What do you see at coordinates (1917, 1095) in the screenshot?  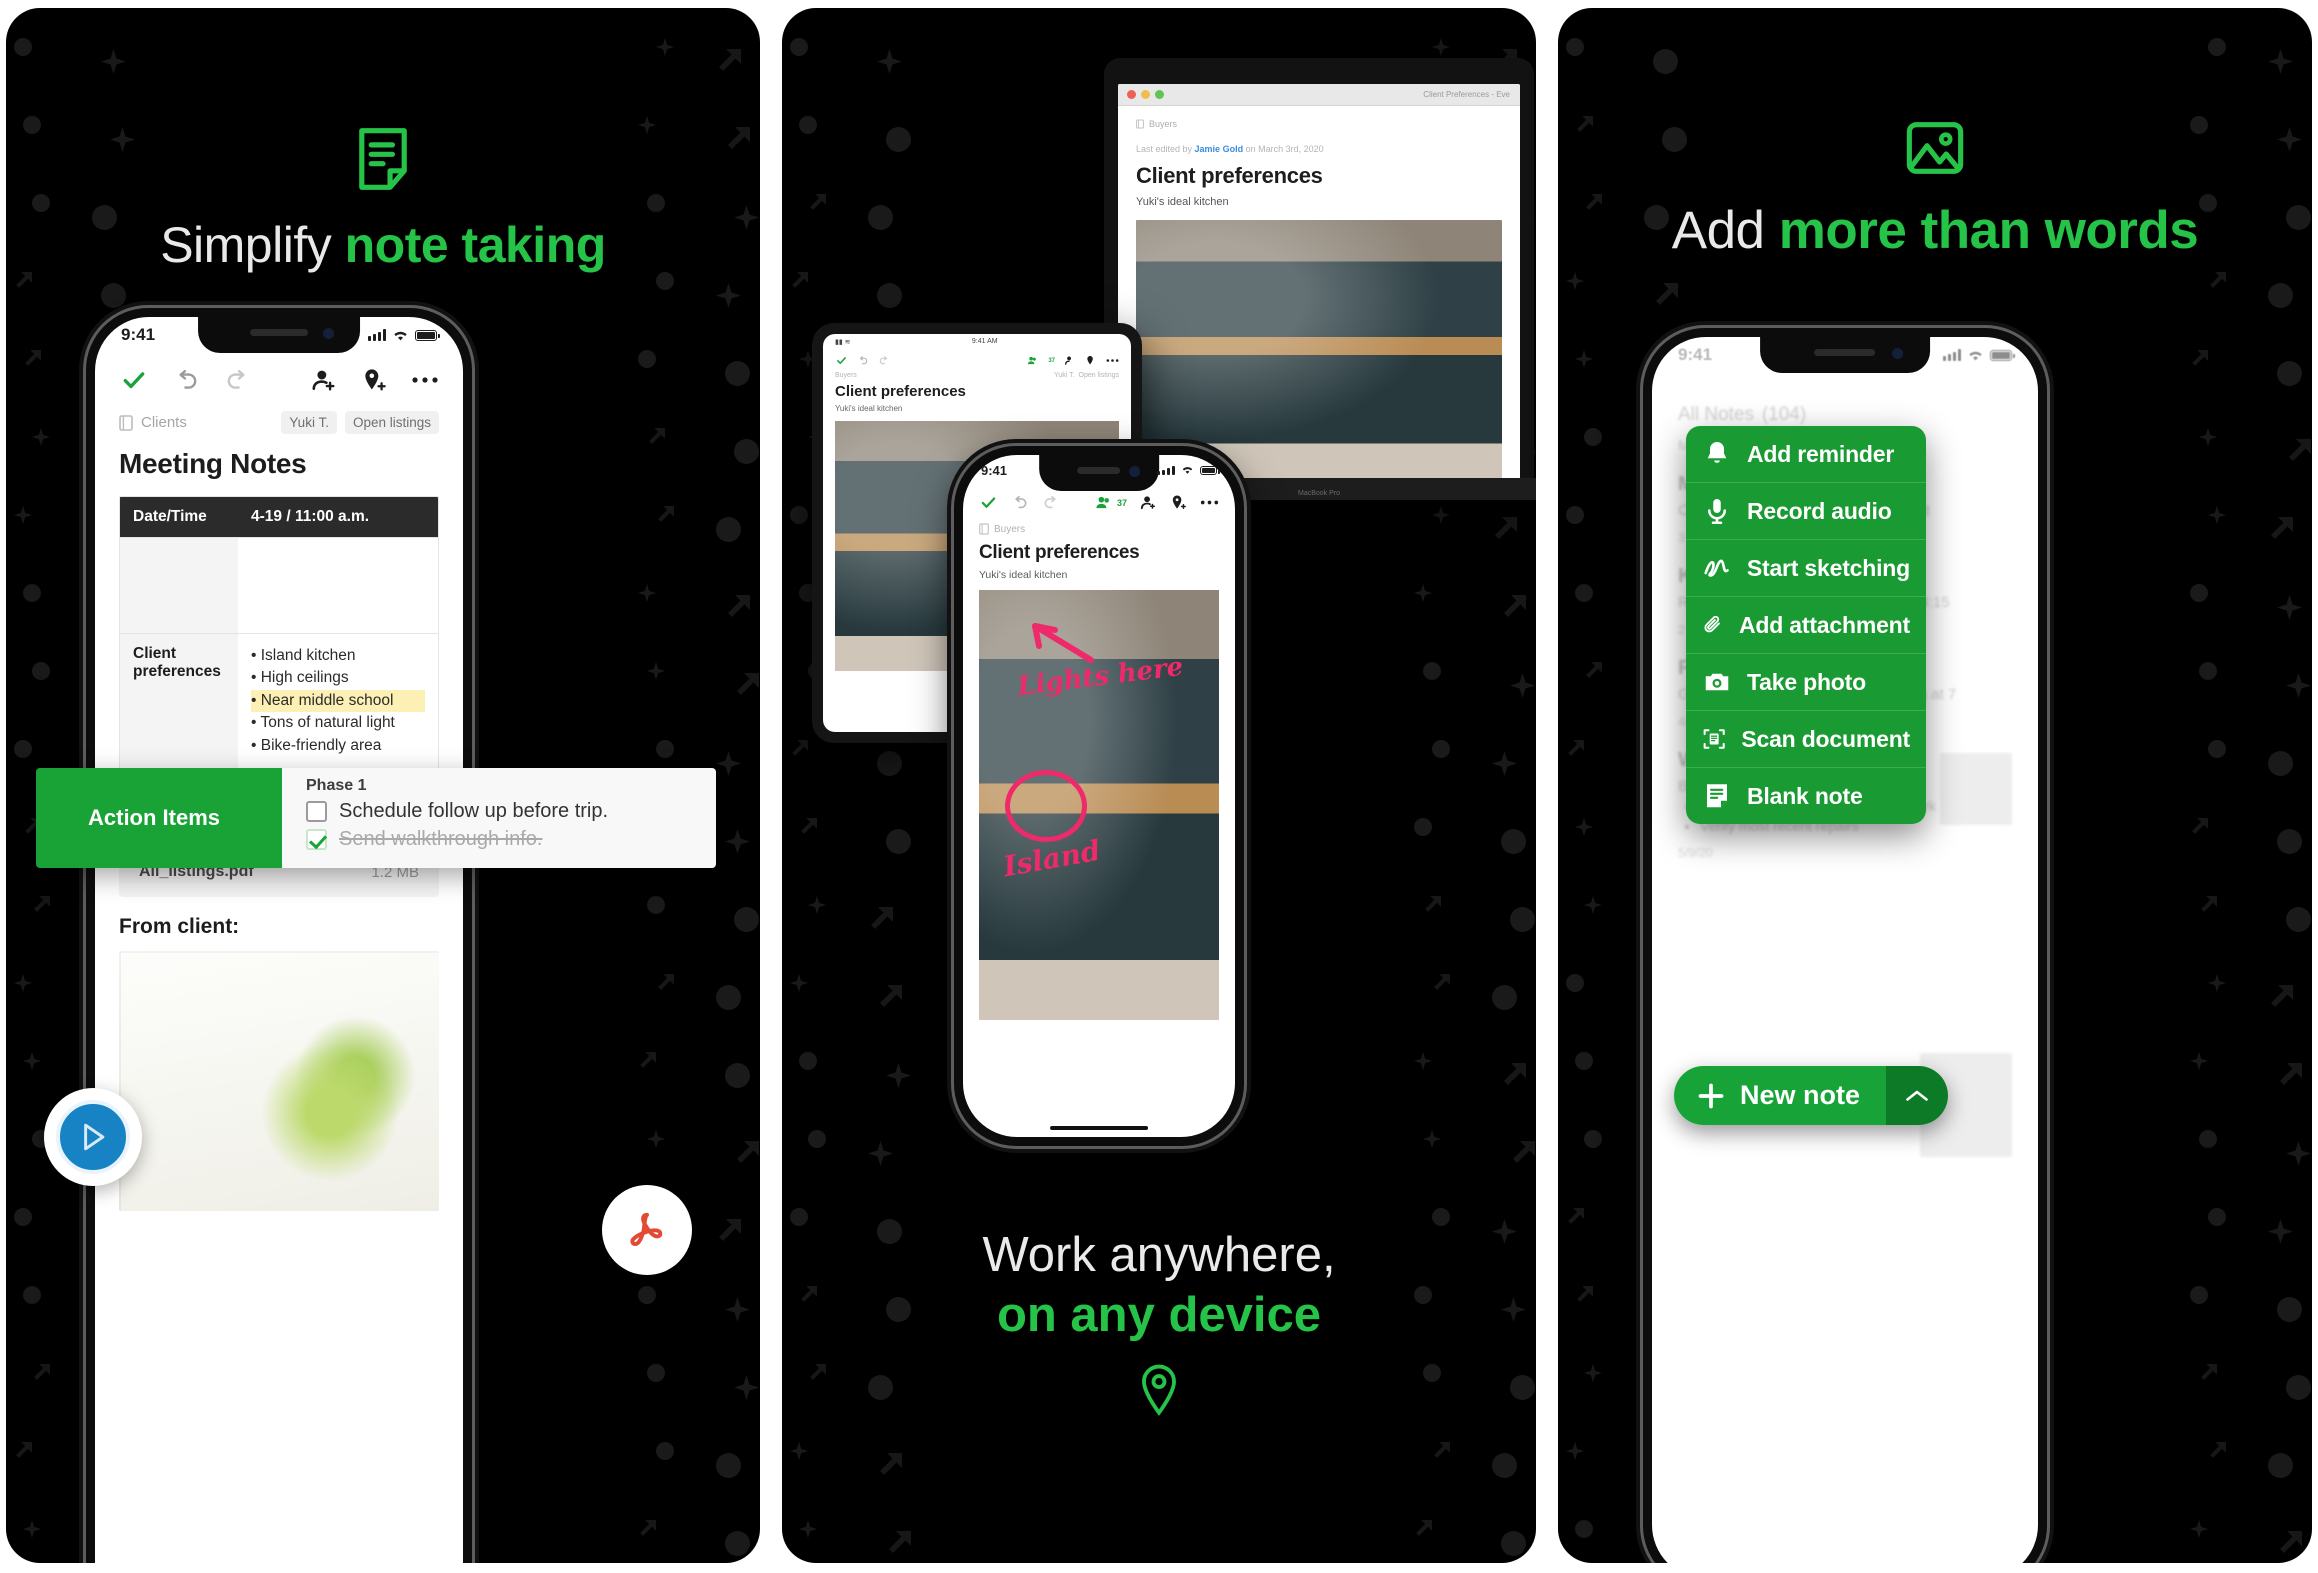 I see `new-note-expand` at bounding box center [1917, 1095].